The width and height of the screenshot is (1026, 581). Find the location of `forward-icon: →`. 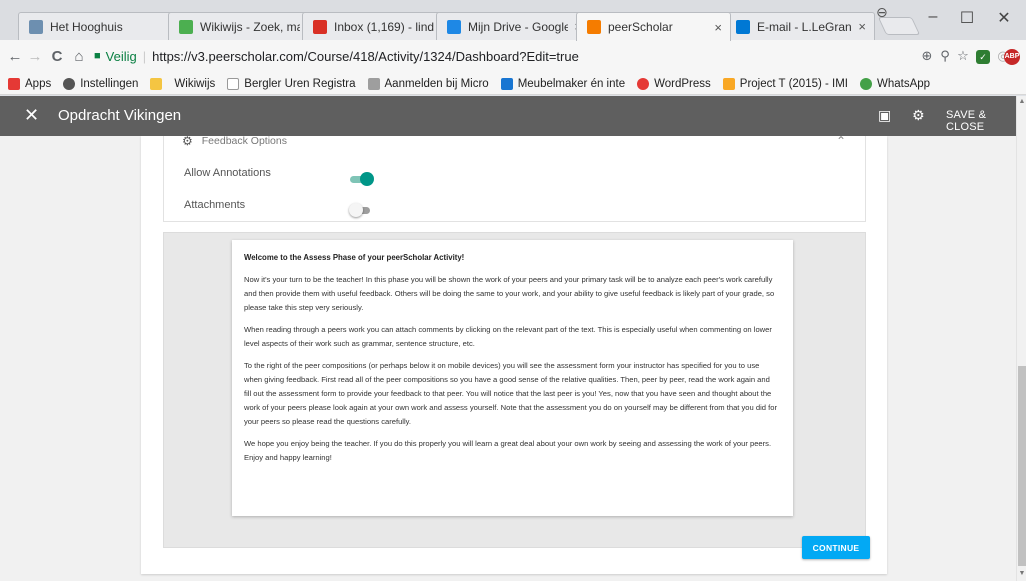

forward-icon: → is located at coordinates (35, 56).